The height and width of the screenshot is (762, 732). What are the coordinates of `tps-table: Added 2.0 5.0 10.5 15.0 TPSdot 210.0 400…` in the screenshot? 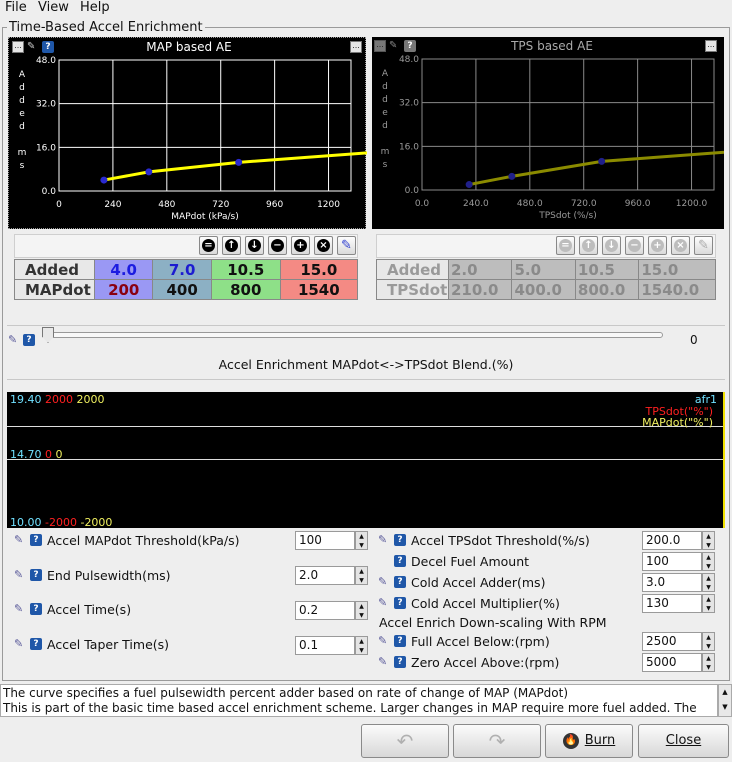 It's located at (546, 279).